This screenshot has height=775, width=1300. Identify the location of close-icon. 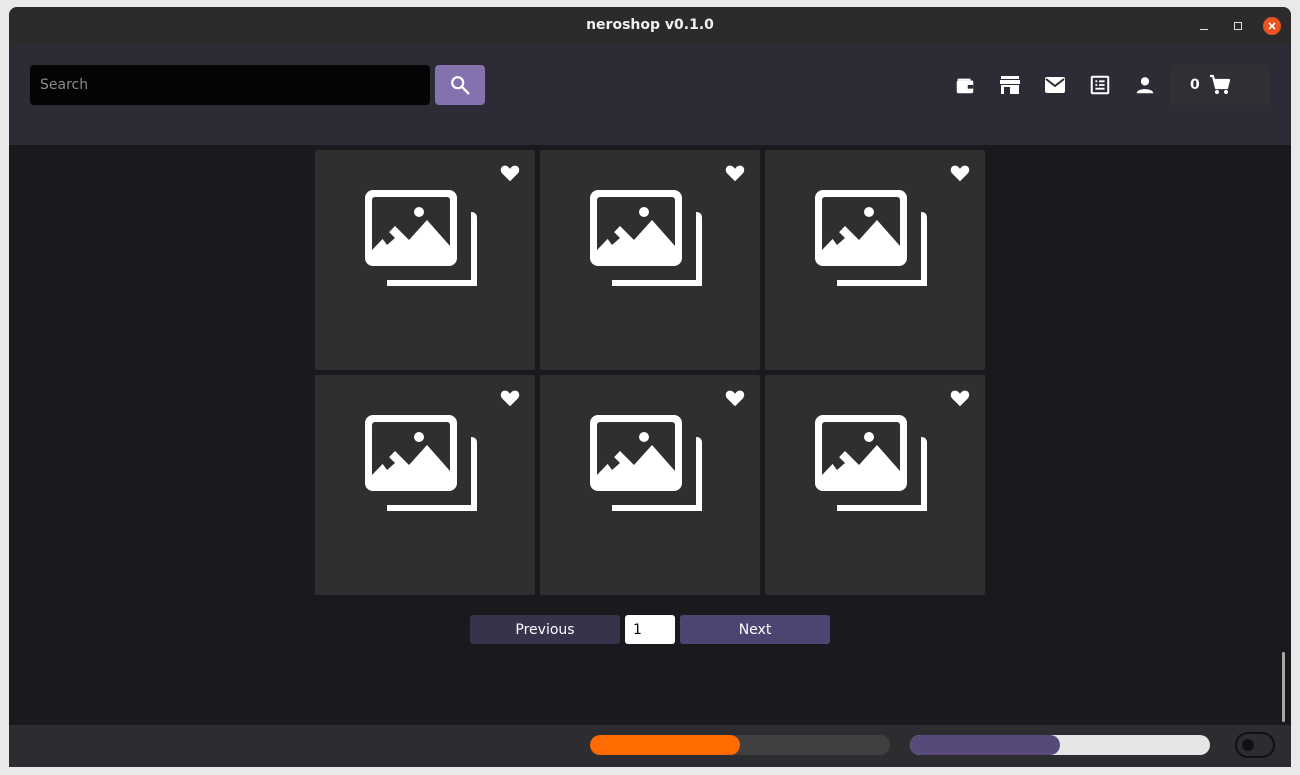
(1272, 26).